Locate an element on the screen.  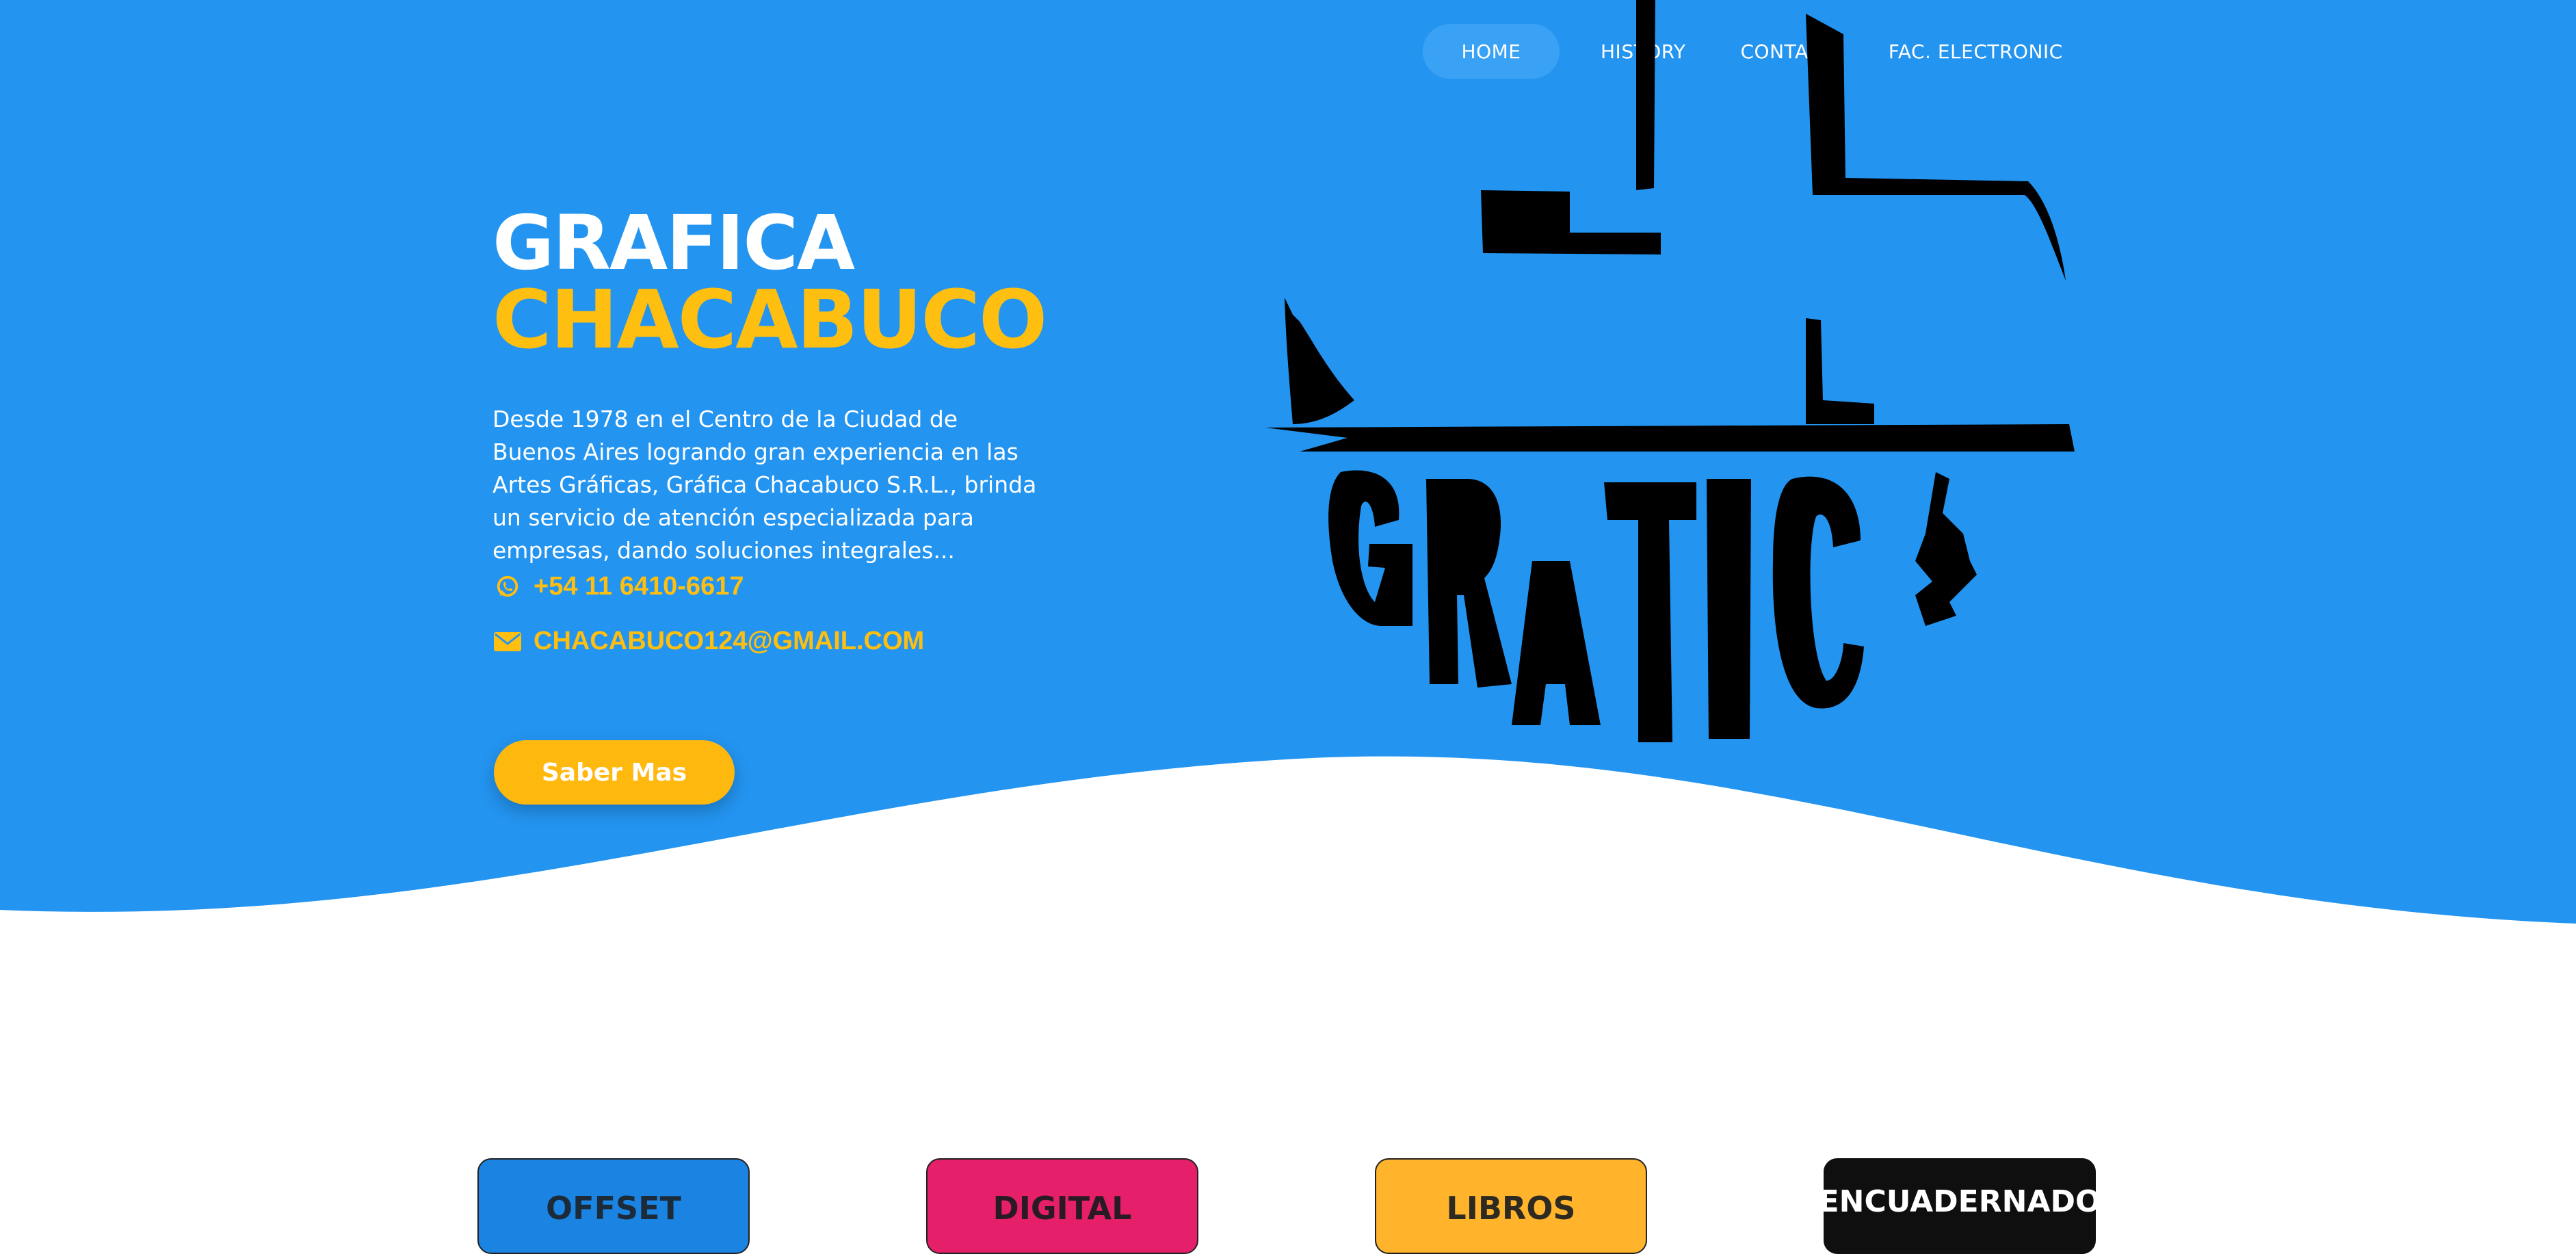
phone-link: +54 11 6410-6617 is located at coordinates (619, 586).